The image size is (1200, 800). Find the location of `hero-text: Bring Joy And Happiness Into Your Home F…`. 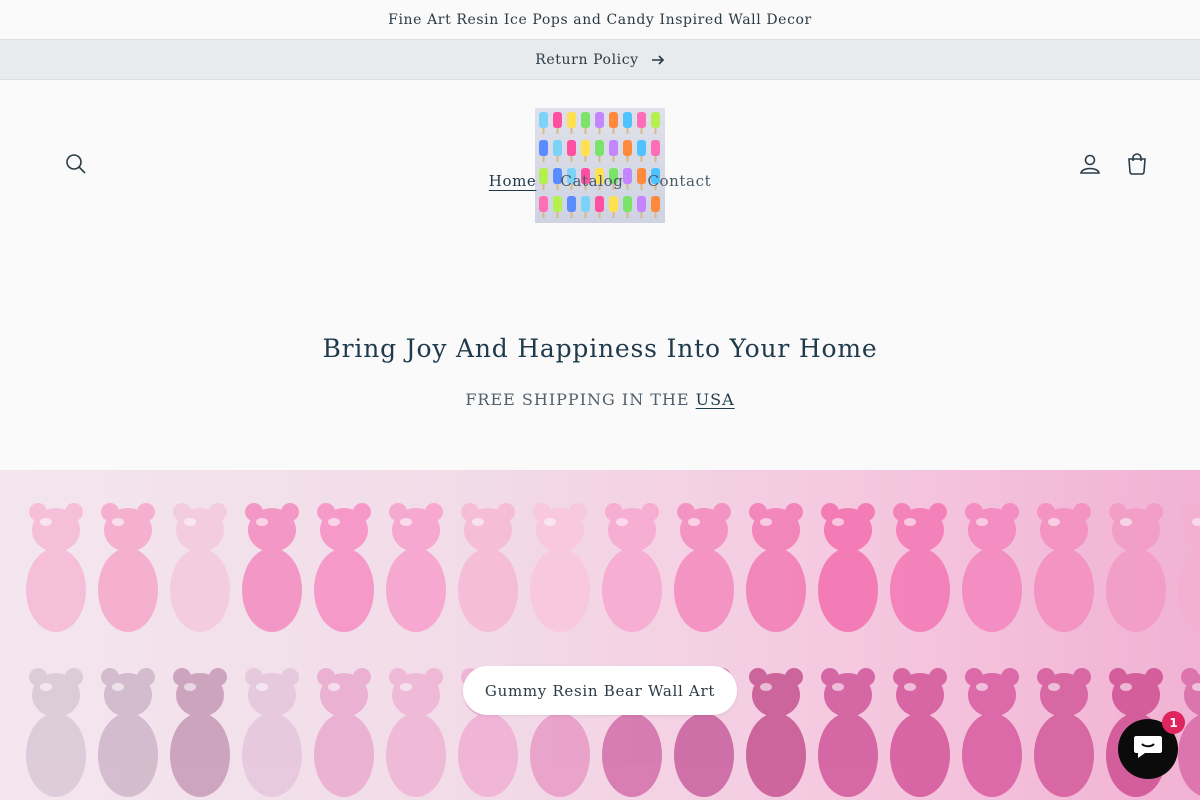

hero-text: Bring Joy And Happiness Into Your Home F… is located at coordinates (600, 371).